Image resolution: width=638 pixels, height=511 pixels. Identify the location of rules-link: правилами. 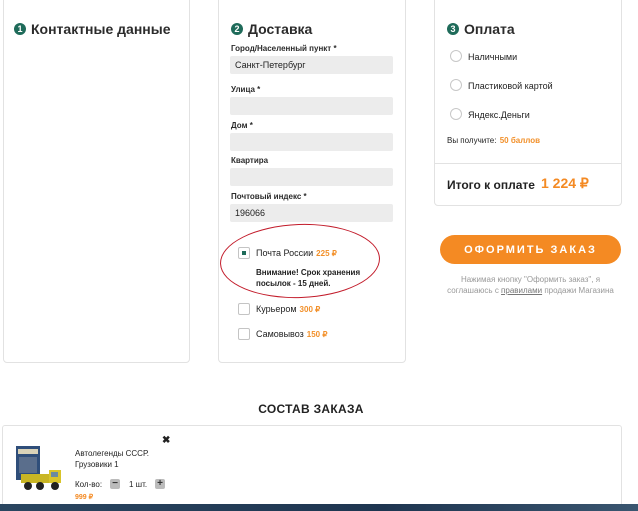
(521, 290).